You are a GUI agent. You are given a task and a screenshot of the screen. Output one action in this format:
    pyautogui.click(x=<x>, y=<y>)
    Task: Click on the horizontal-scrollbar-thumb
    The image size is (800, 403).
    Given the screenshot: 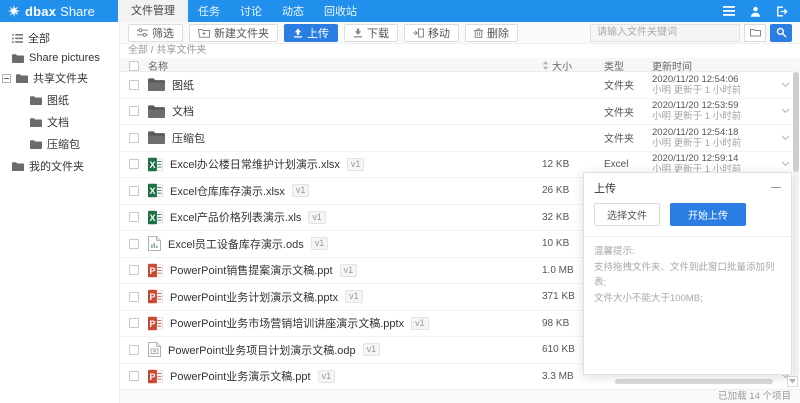 What is the action you would take?
    pyautogui.click(x=694, y=381)
    